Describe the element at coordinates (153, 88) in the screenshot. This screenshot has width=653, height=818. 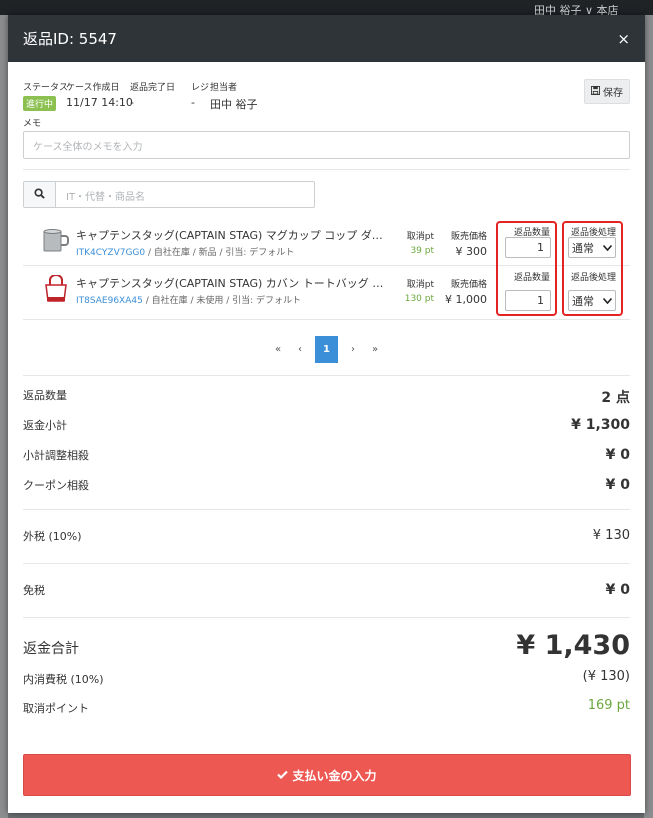
I see `completed-date-label: 返品完了日` at that location.